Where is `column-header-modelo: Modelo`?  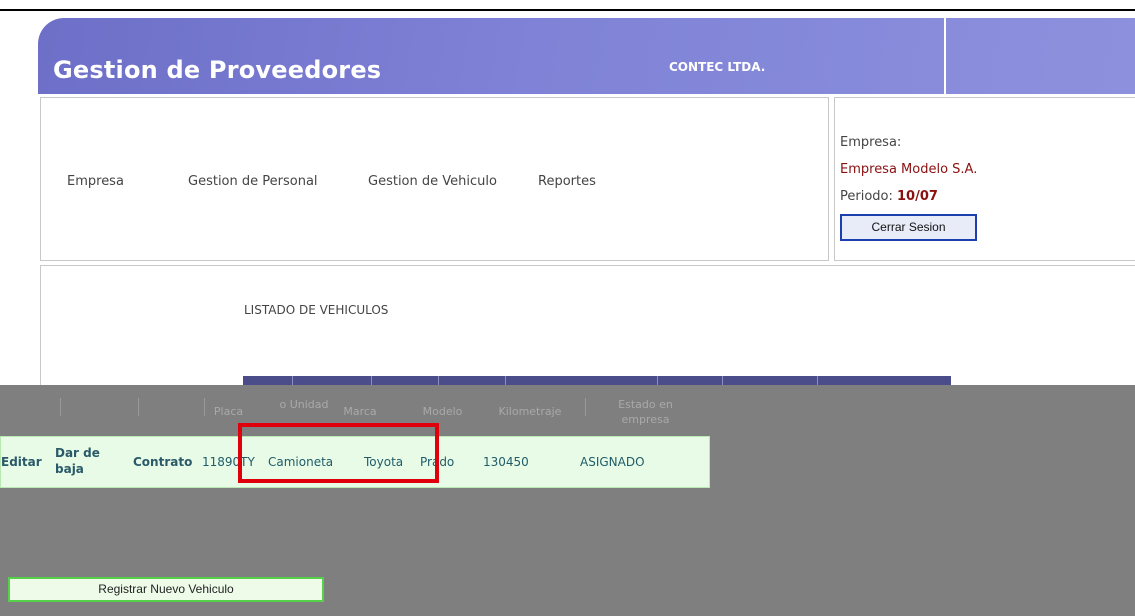 column-header-modelo: Modelo is located at coordinates (442, 411).